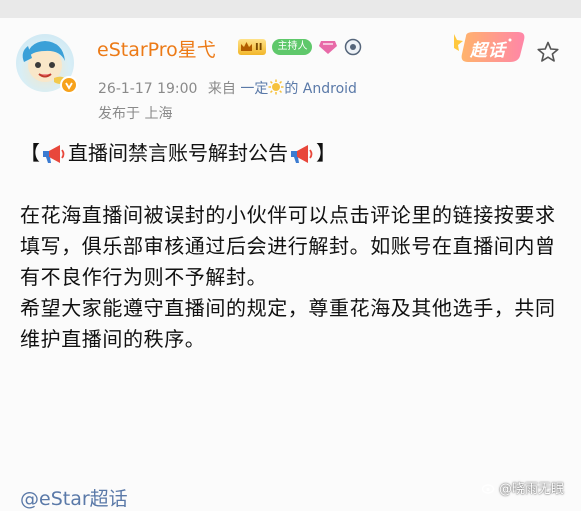 This screenshot has height=511, width=581. Describe the element at coordinates (156, 48) in the screenshot. I see `username: eStarPro星弋` at that location.